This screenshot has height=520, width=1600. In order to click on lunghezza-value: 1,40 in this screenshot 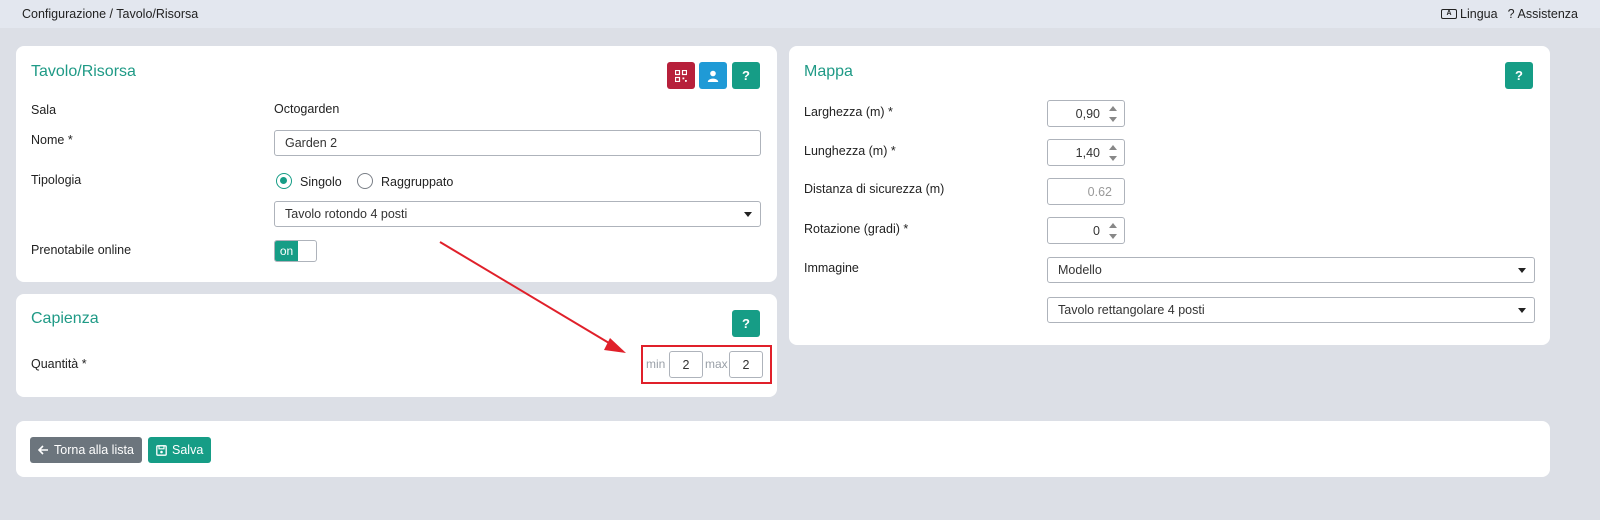, I will do `click(1087, 153)`.